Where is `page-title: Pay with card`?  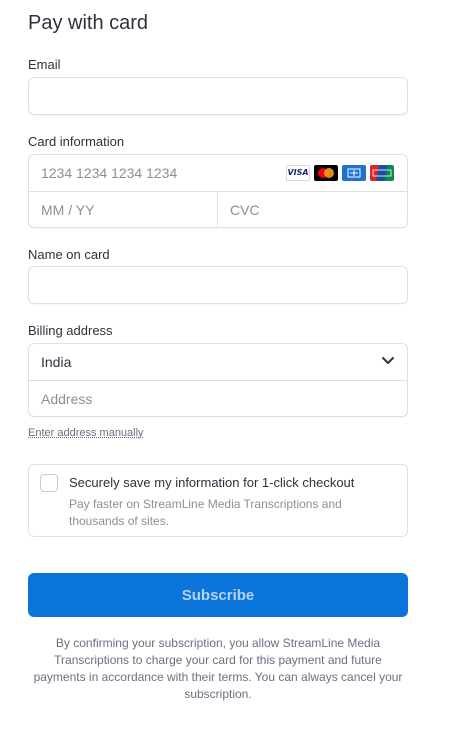
page-title: Pay with card is located at coordinates (88, 23).